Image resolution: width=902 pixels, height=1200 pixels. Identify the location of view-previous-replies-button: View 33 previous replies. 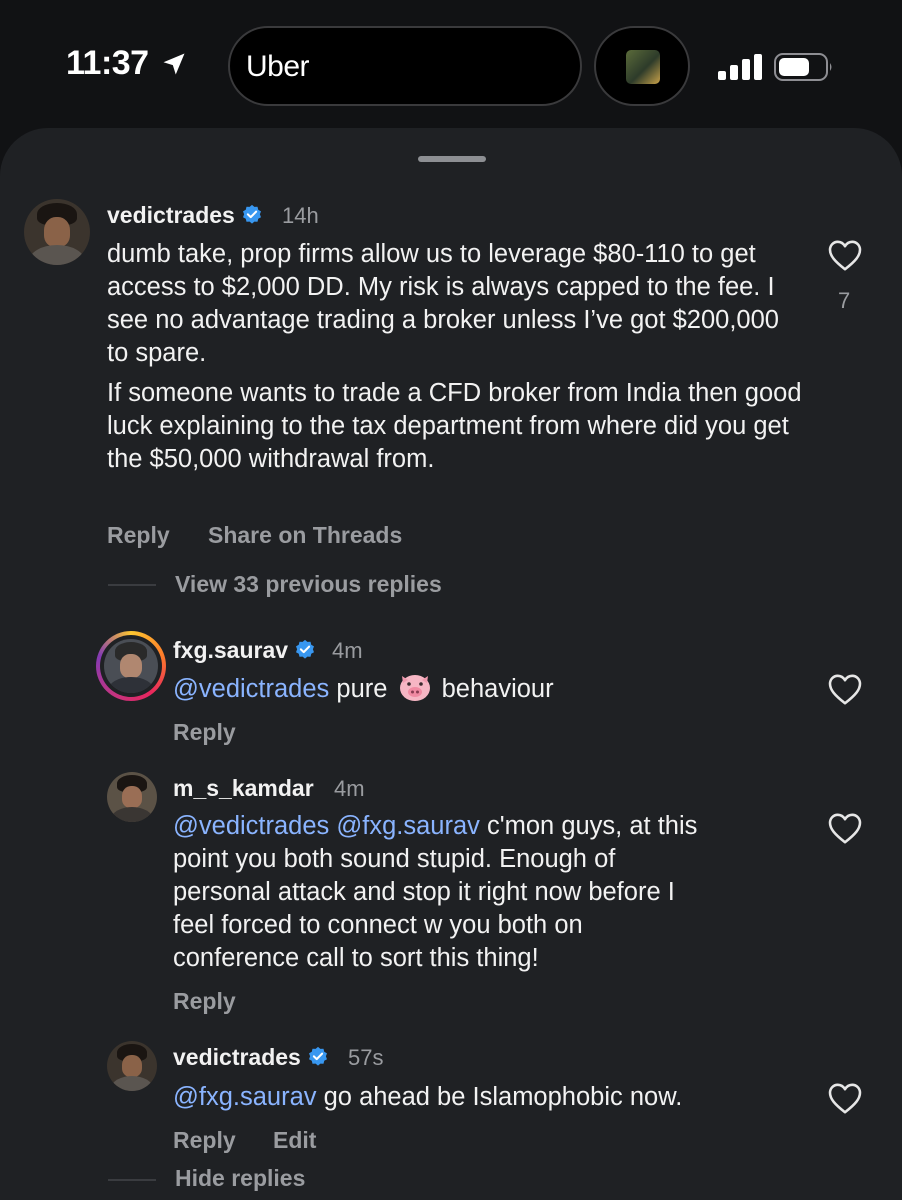
(308, 584).